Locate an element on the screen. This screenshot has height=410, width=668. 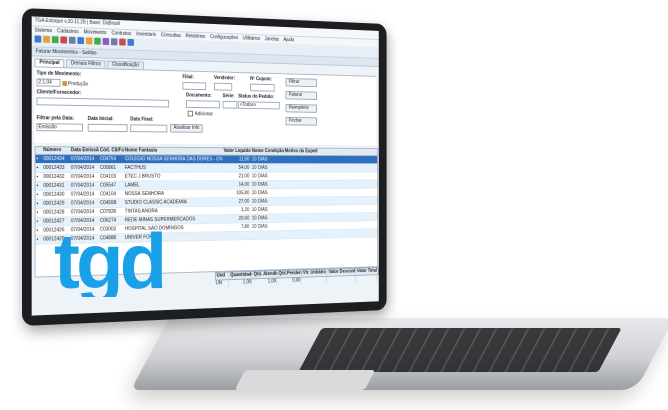
menu-item: Ajuda is located at coordinates (288, 40).